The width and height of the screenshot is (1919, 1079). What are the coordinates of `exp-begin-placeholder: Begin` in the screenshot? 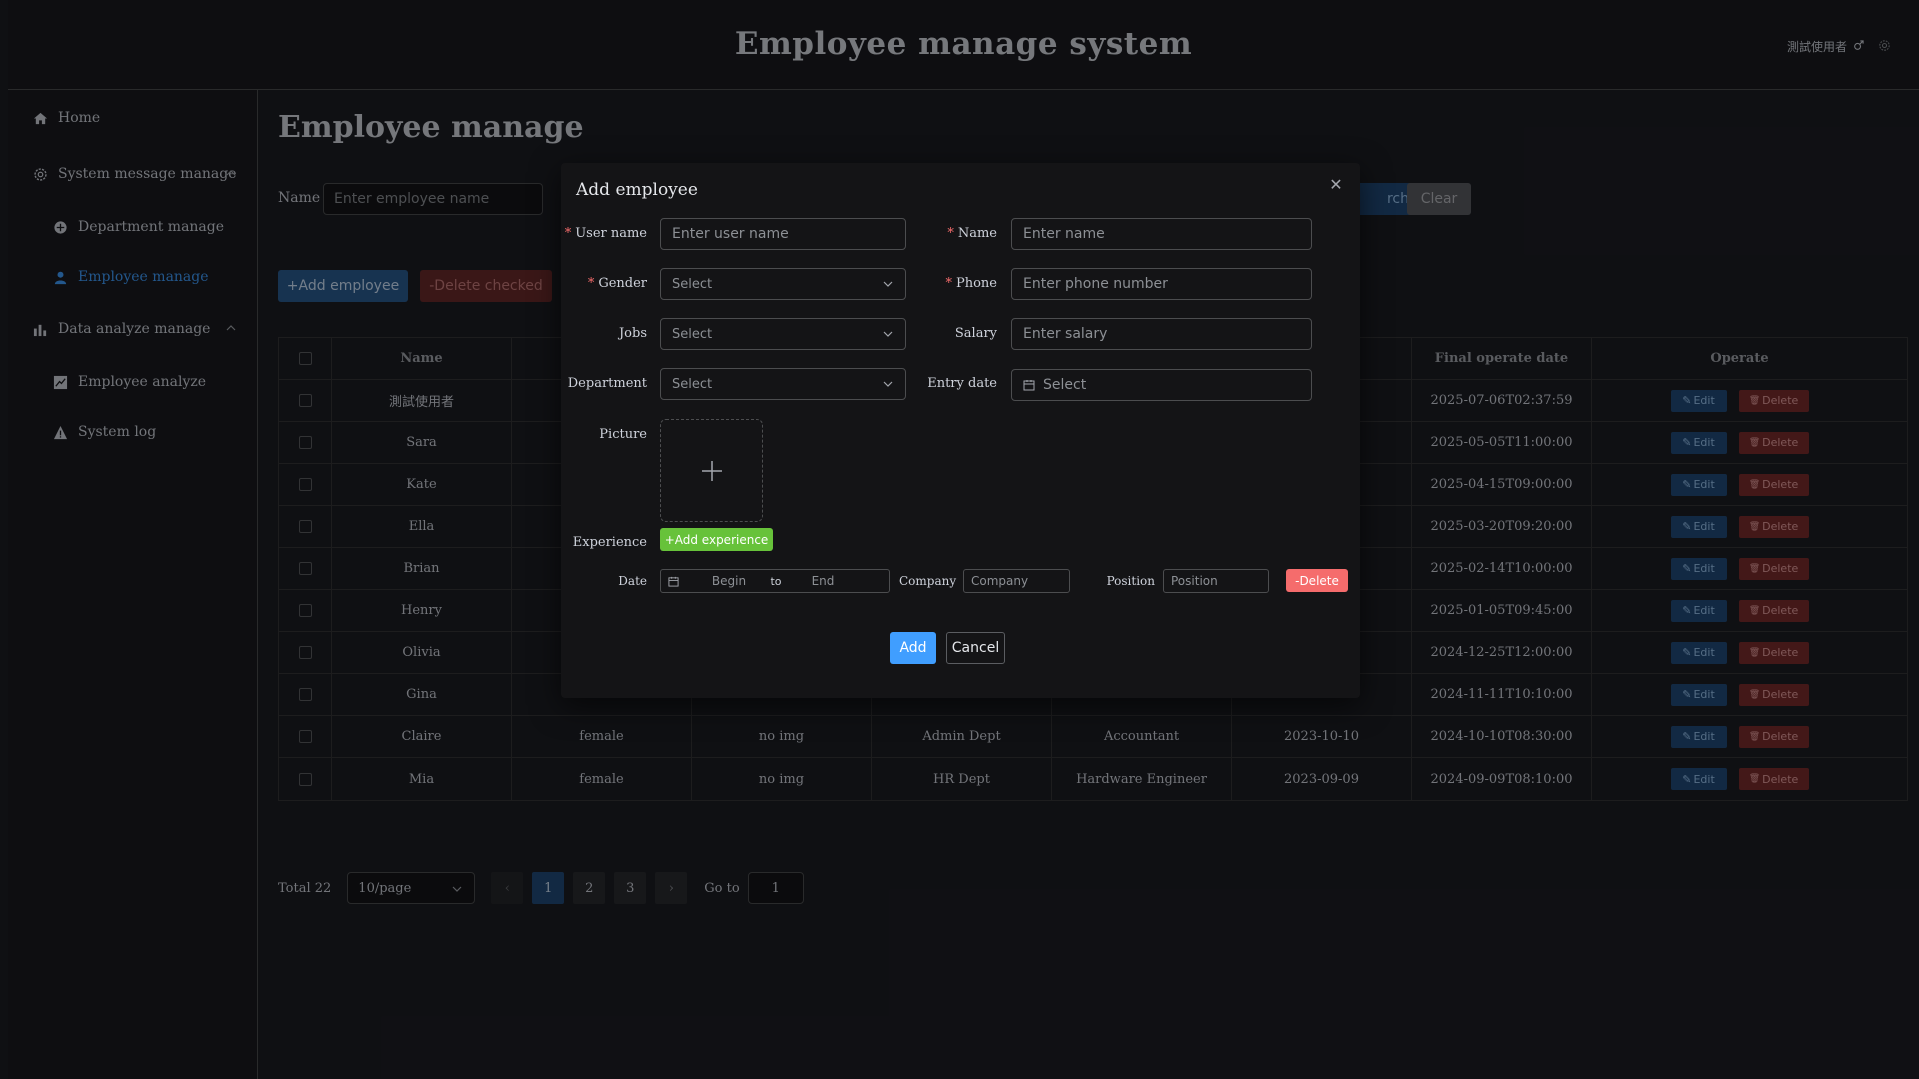 It's located at (729, 581).